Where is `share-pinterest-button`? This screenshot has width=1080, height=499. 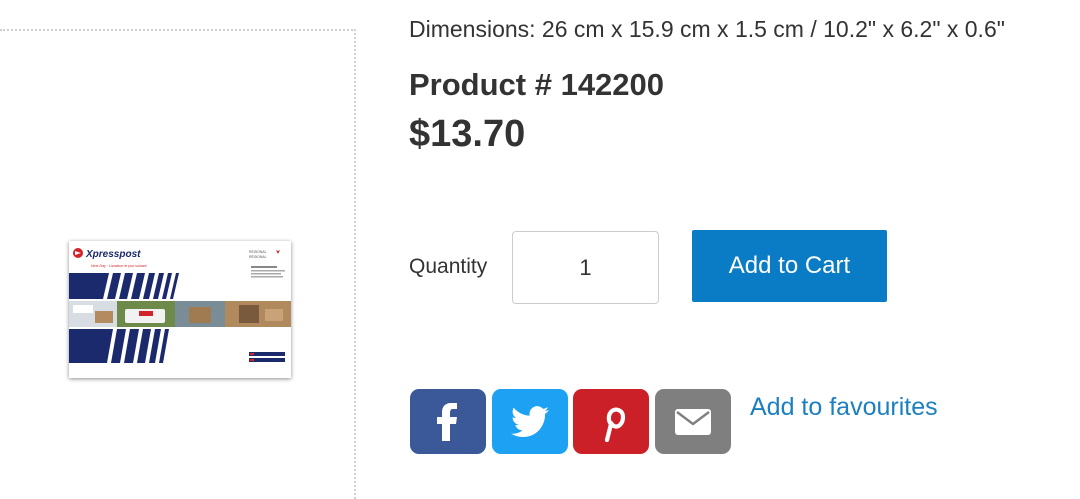
share-pinterest-button is located at coordinates (611, 421).